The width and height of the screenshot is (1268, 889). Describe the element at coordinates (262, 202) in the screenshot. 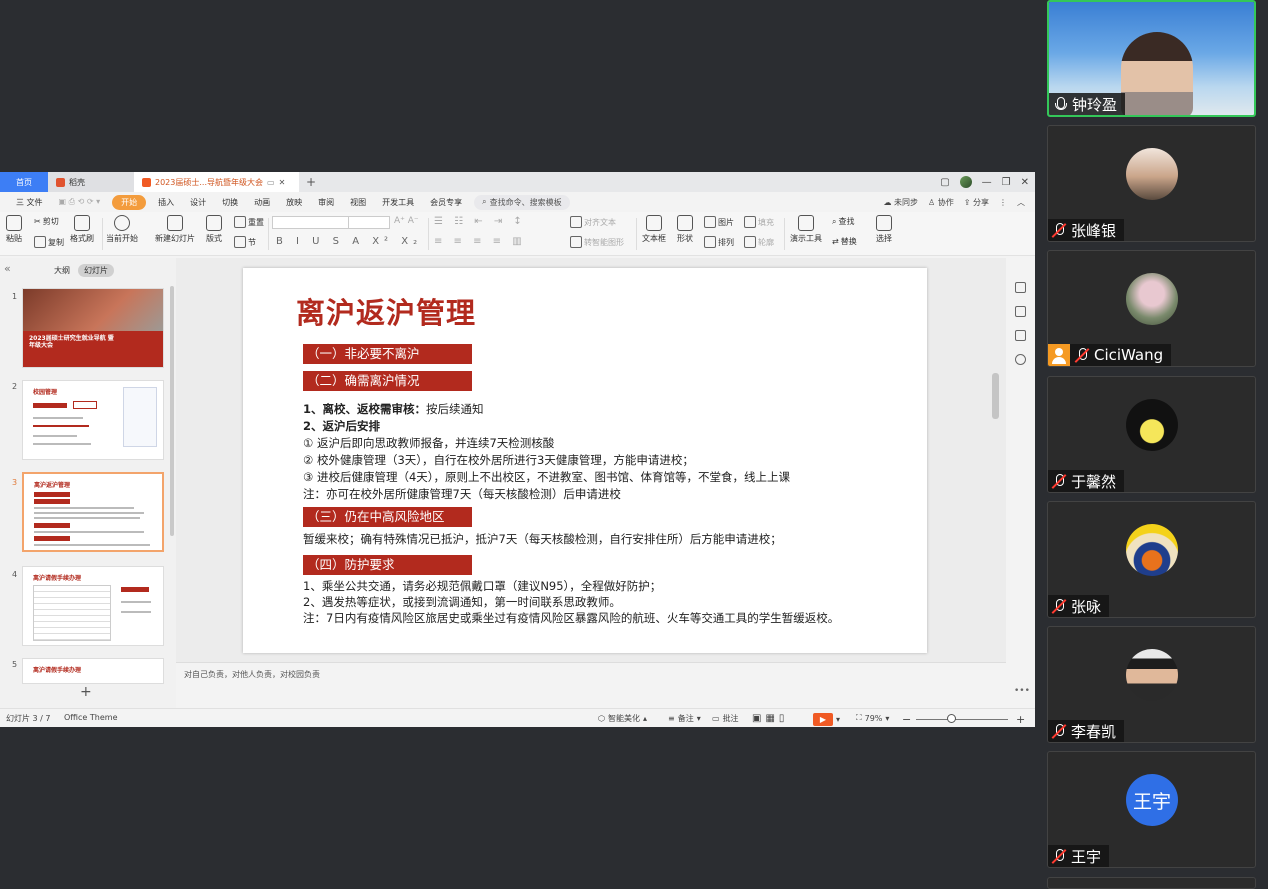

I see `menu-animation: 动画` at that location.